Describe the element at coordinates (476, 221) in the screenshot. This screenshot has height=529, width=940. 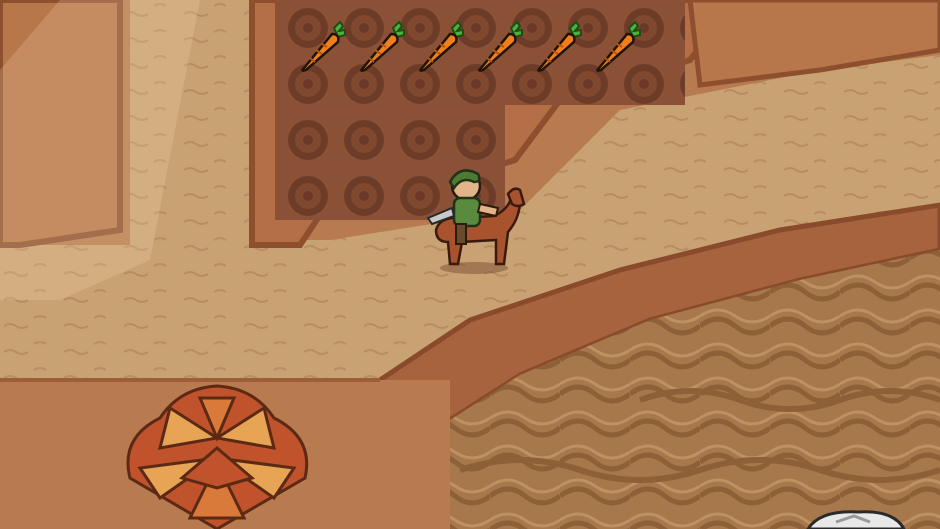
I see `player-on-horse` at that location.